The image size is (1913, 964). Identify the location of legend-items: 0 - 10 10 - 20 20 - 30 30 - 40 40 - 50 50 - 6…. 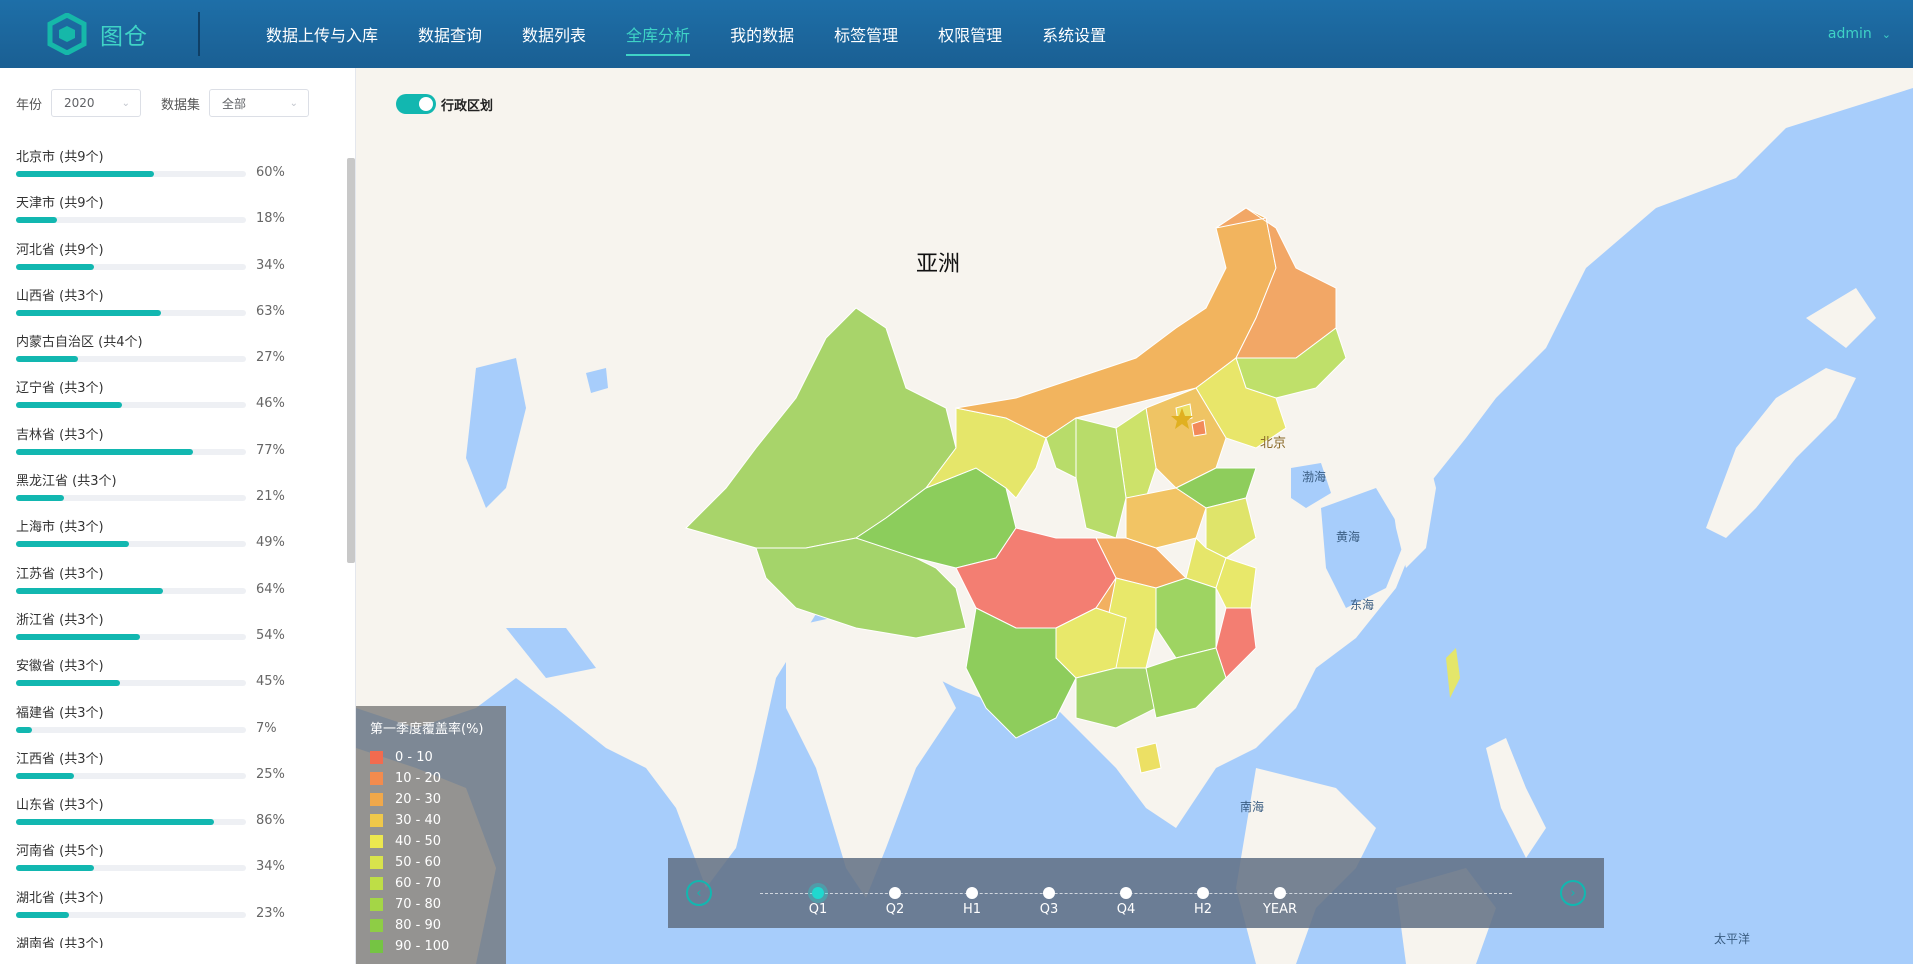
(431, 852).